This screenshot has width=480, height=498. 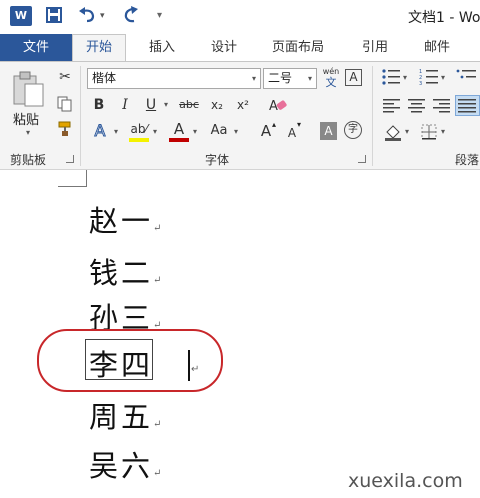 I want to click on align-left-icon, so click(x=392, y=105).